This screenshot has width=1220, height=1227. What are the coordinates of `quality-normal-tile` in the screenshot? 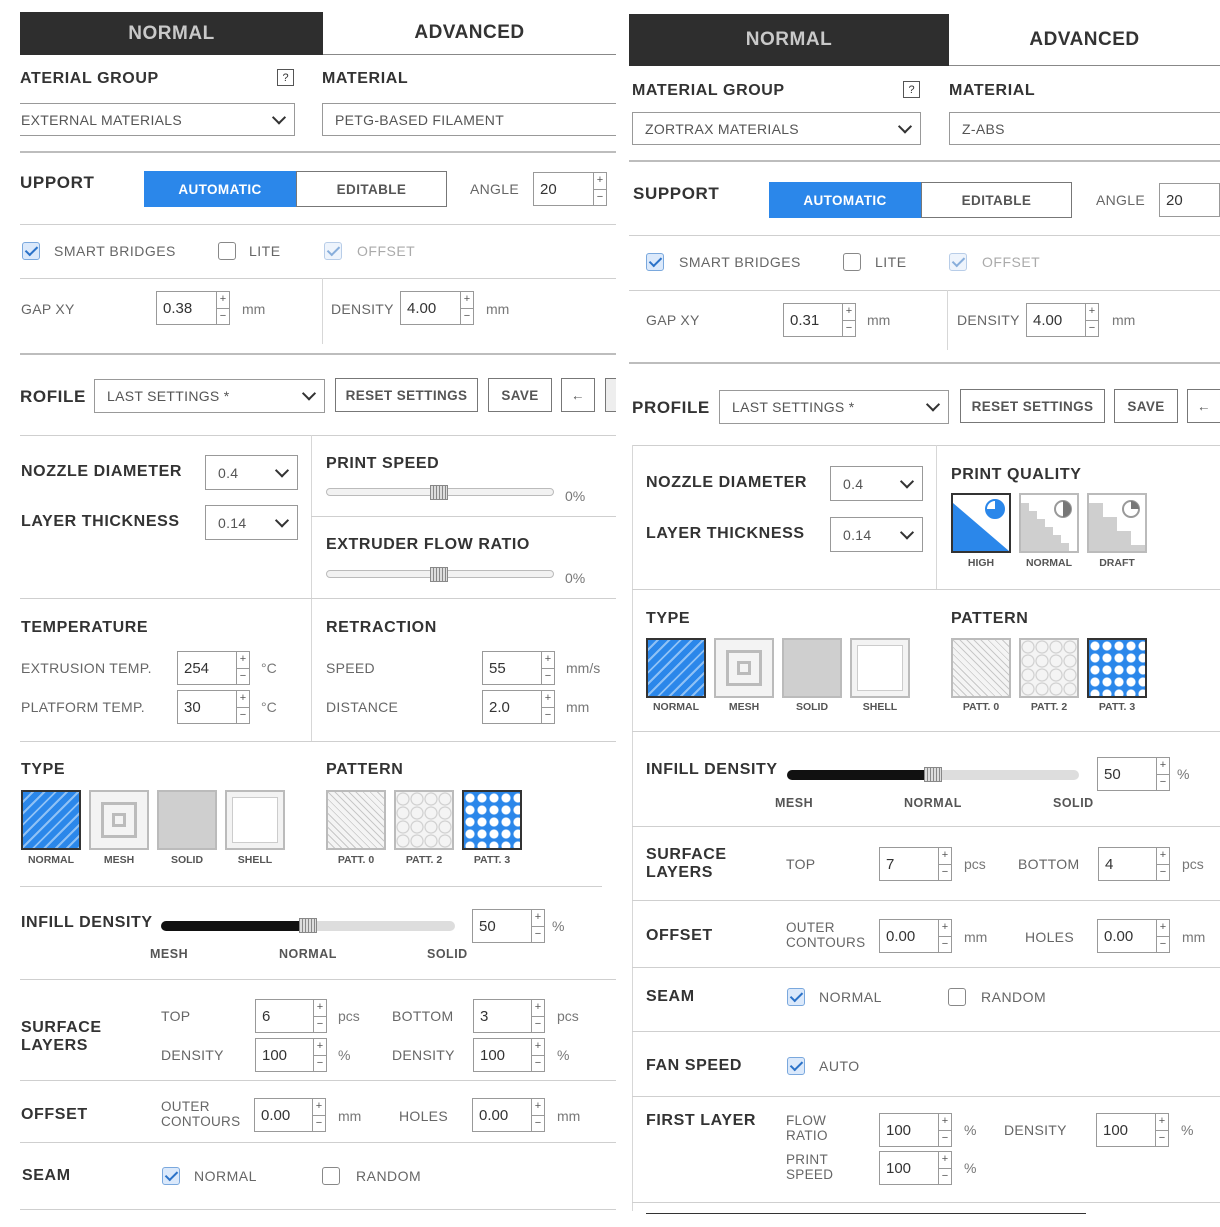 It's located at (1049, 523).